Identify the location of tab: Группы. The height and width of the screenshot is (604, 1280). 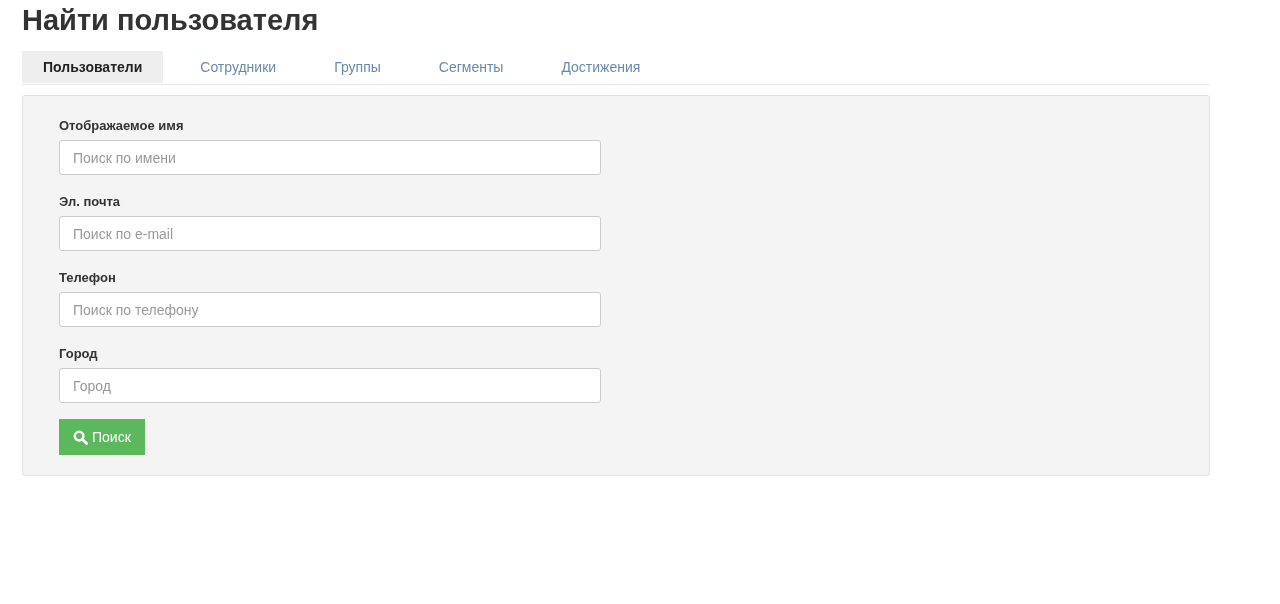
(357, 67).